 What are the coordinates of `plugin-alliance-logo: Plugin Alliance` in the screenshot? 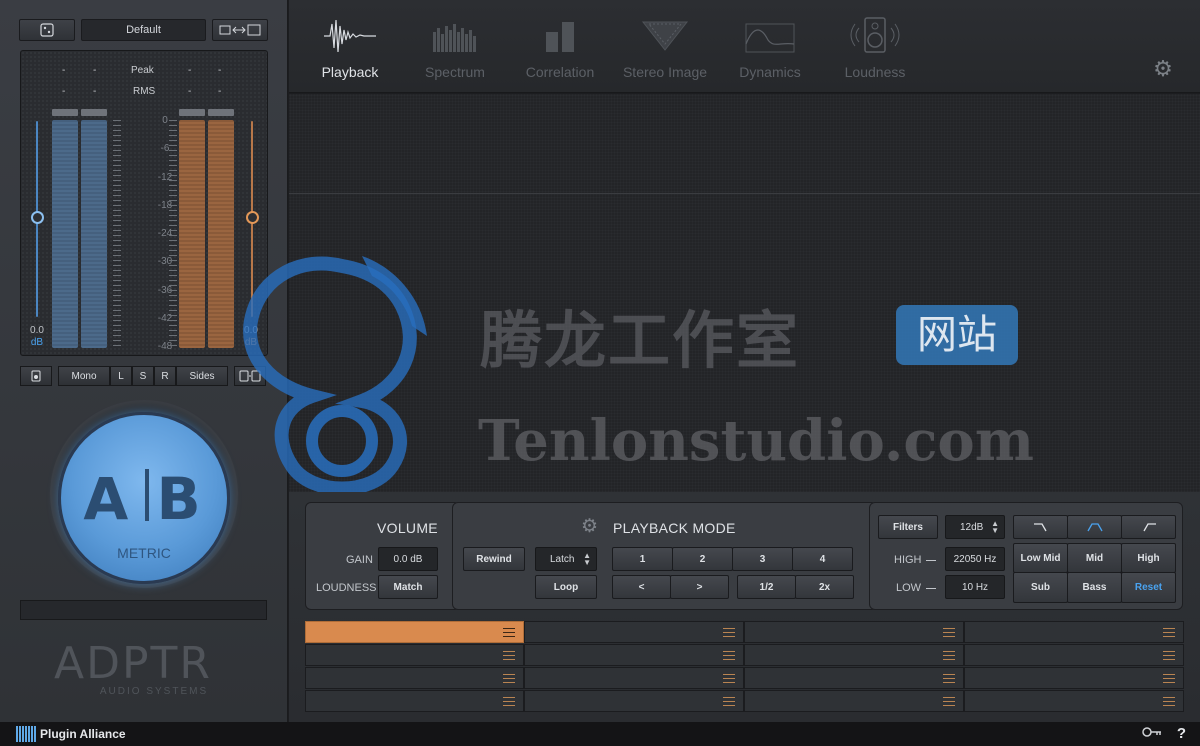 It's located at (71, 734).